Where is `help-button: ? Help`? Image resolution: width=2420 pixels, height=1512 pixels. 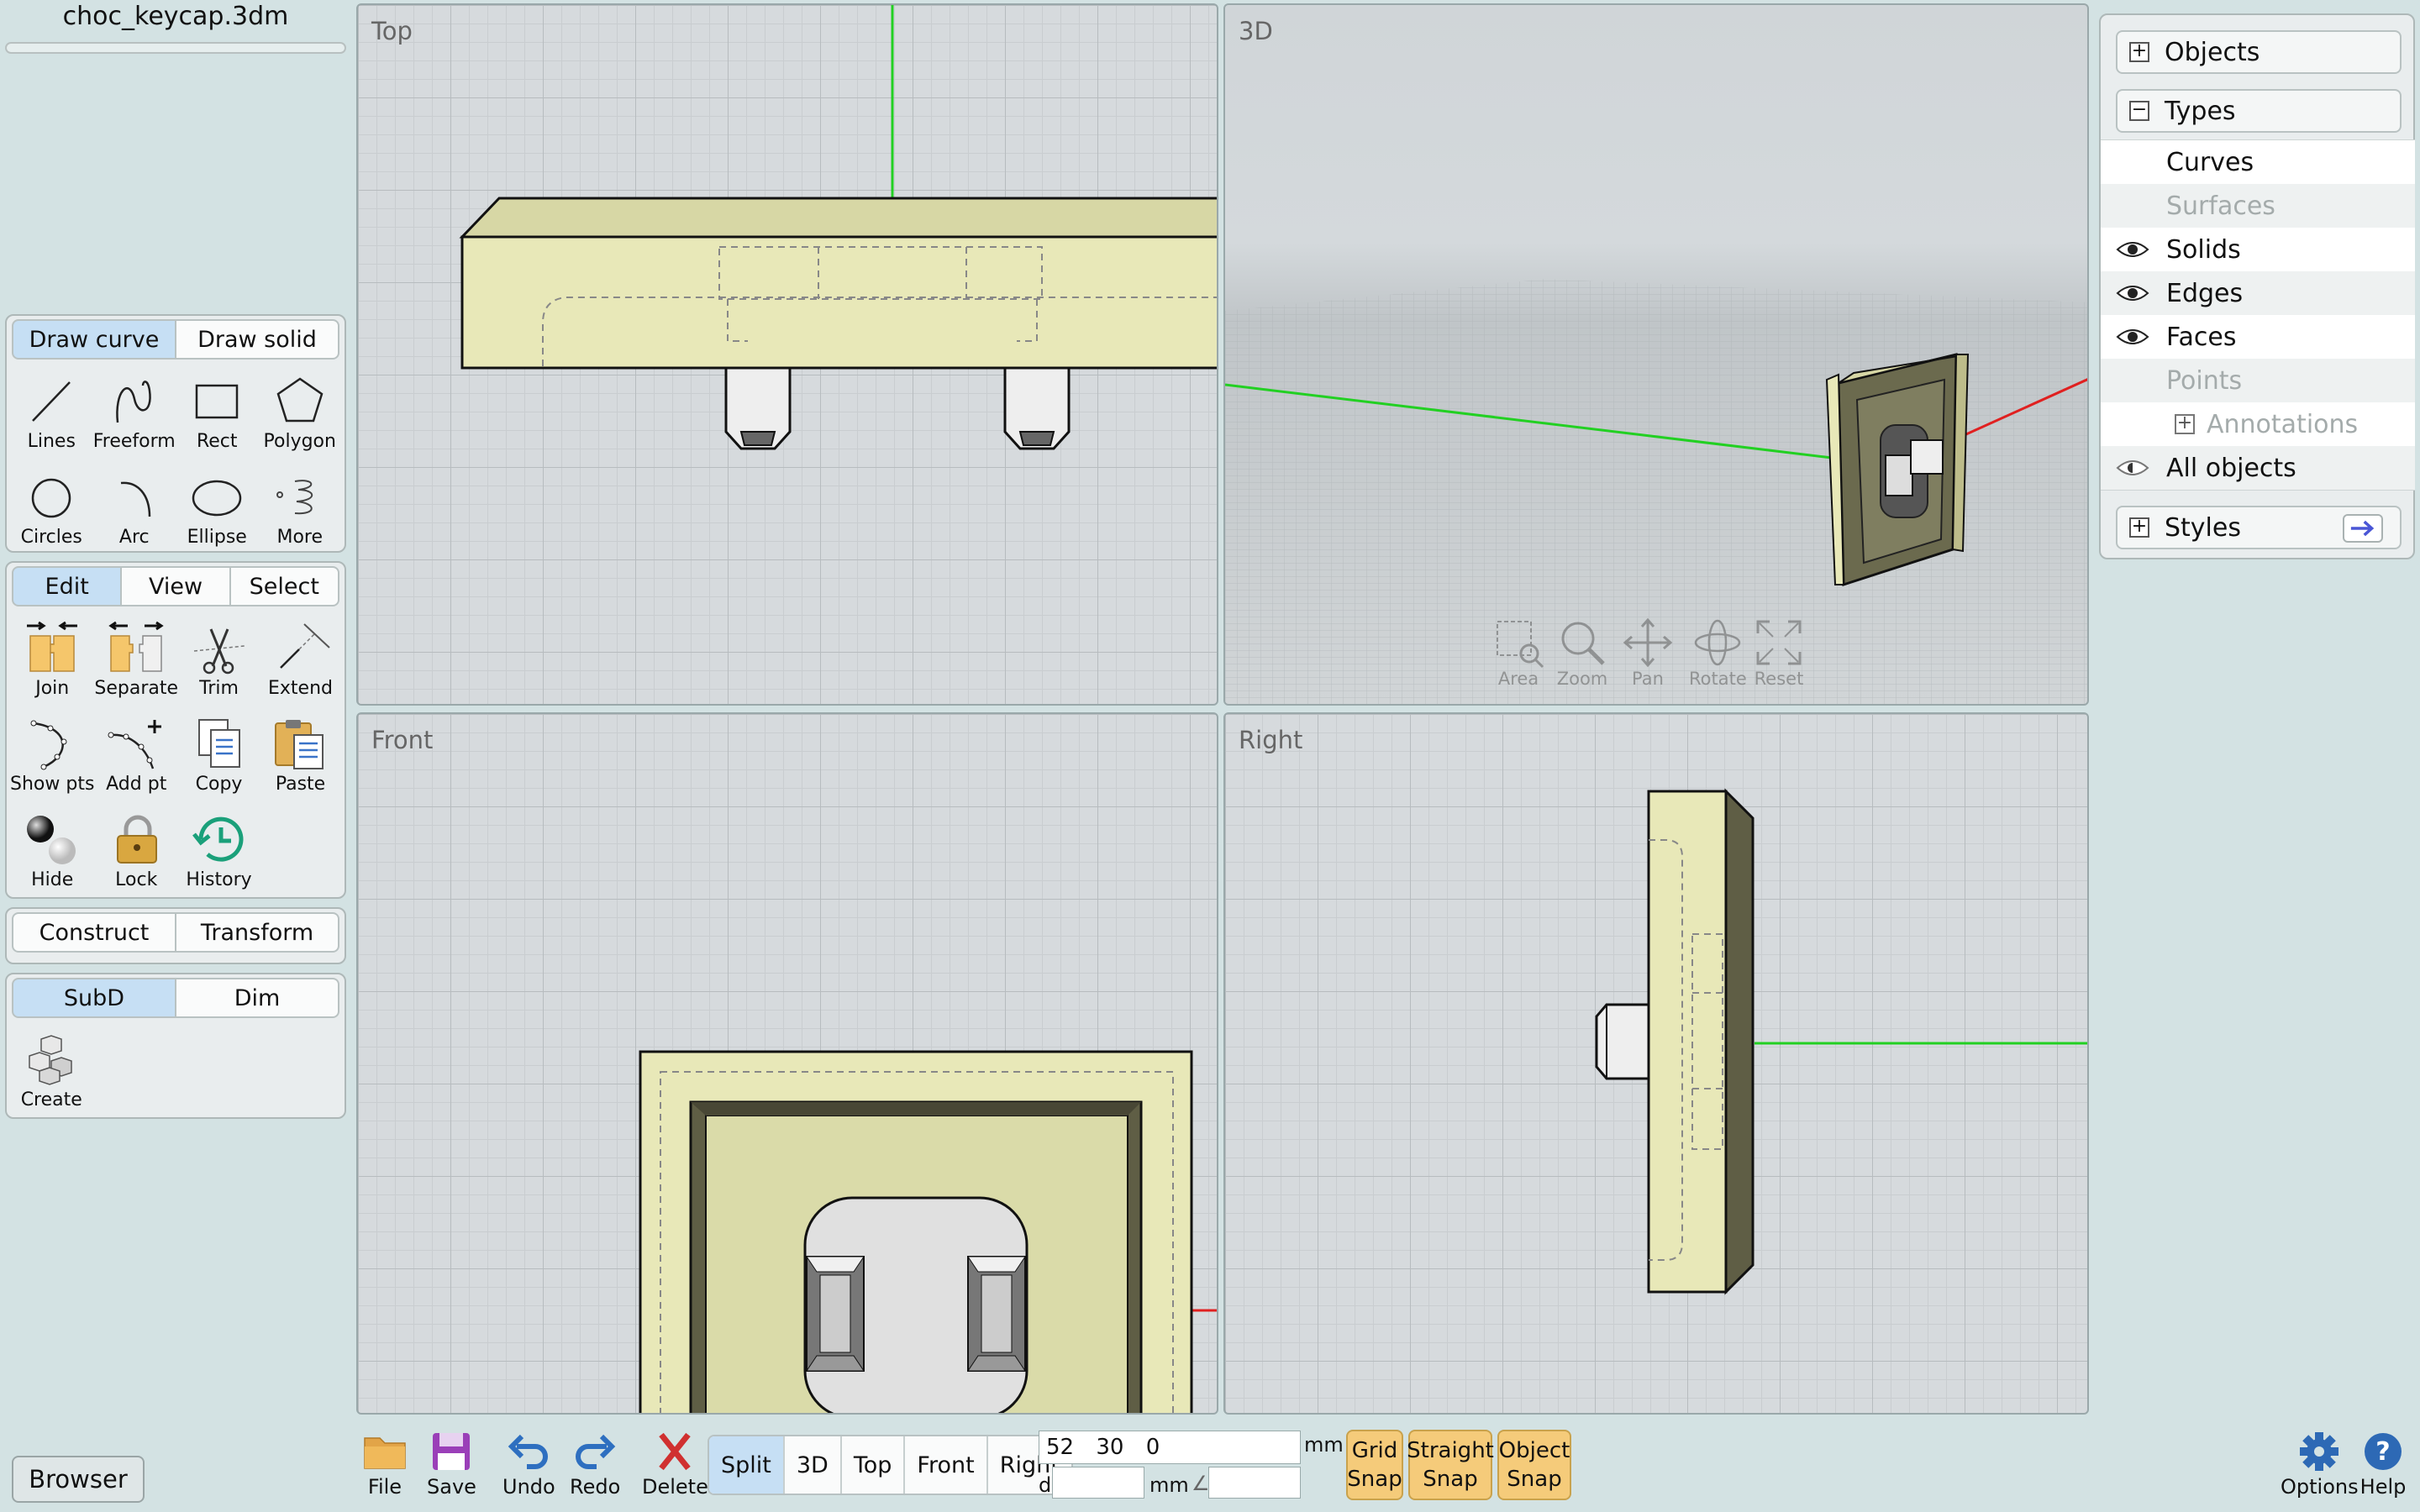 help-button: ? Help is located at coordinates (2384, 1464).